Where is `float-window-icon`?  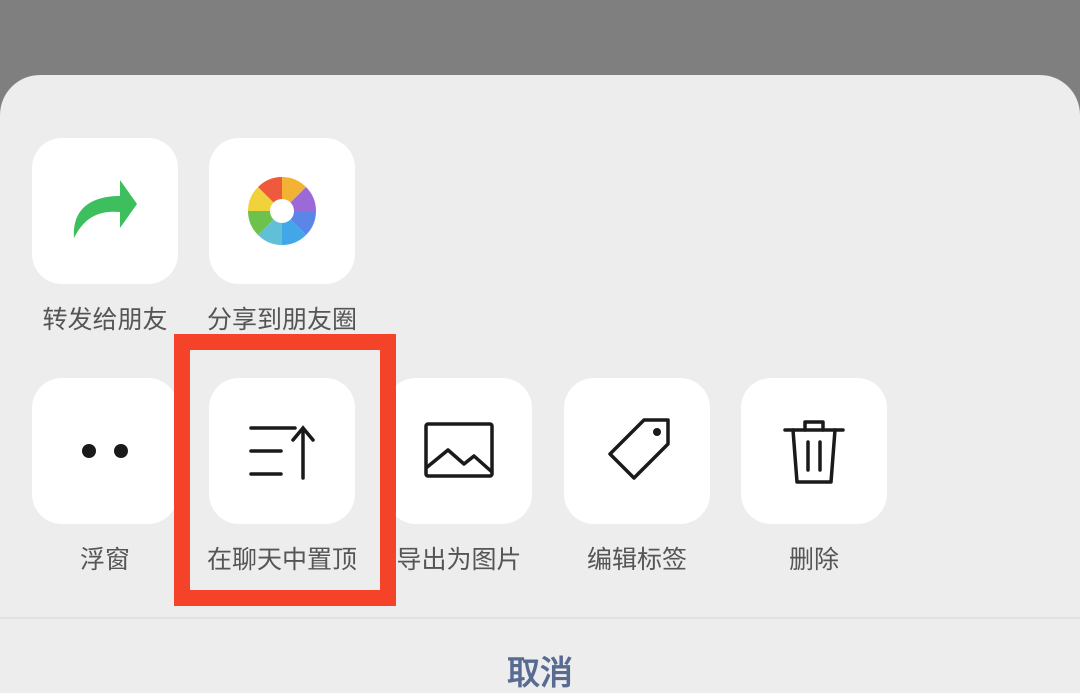
float-window-icon is located at coordinates (105, 451).